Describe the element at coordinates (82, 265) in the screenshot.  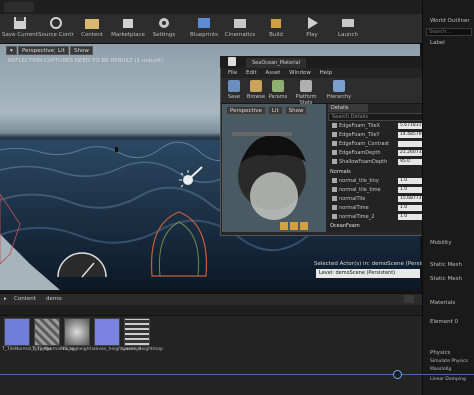
I see `gauge-gizmo` at that location.